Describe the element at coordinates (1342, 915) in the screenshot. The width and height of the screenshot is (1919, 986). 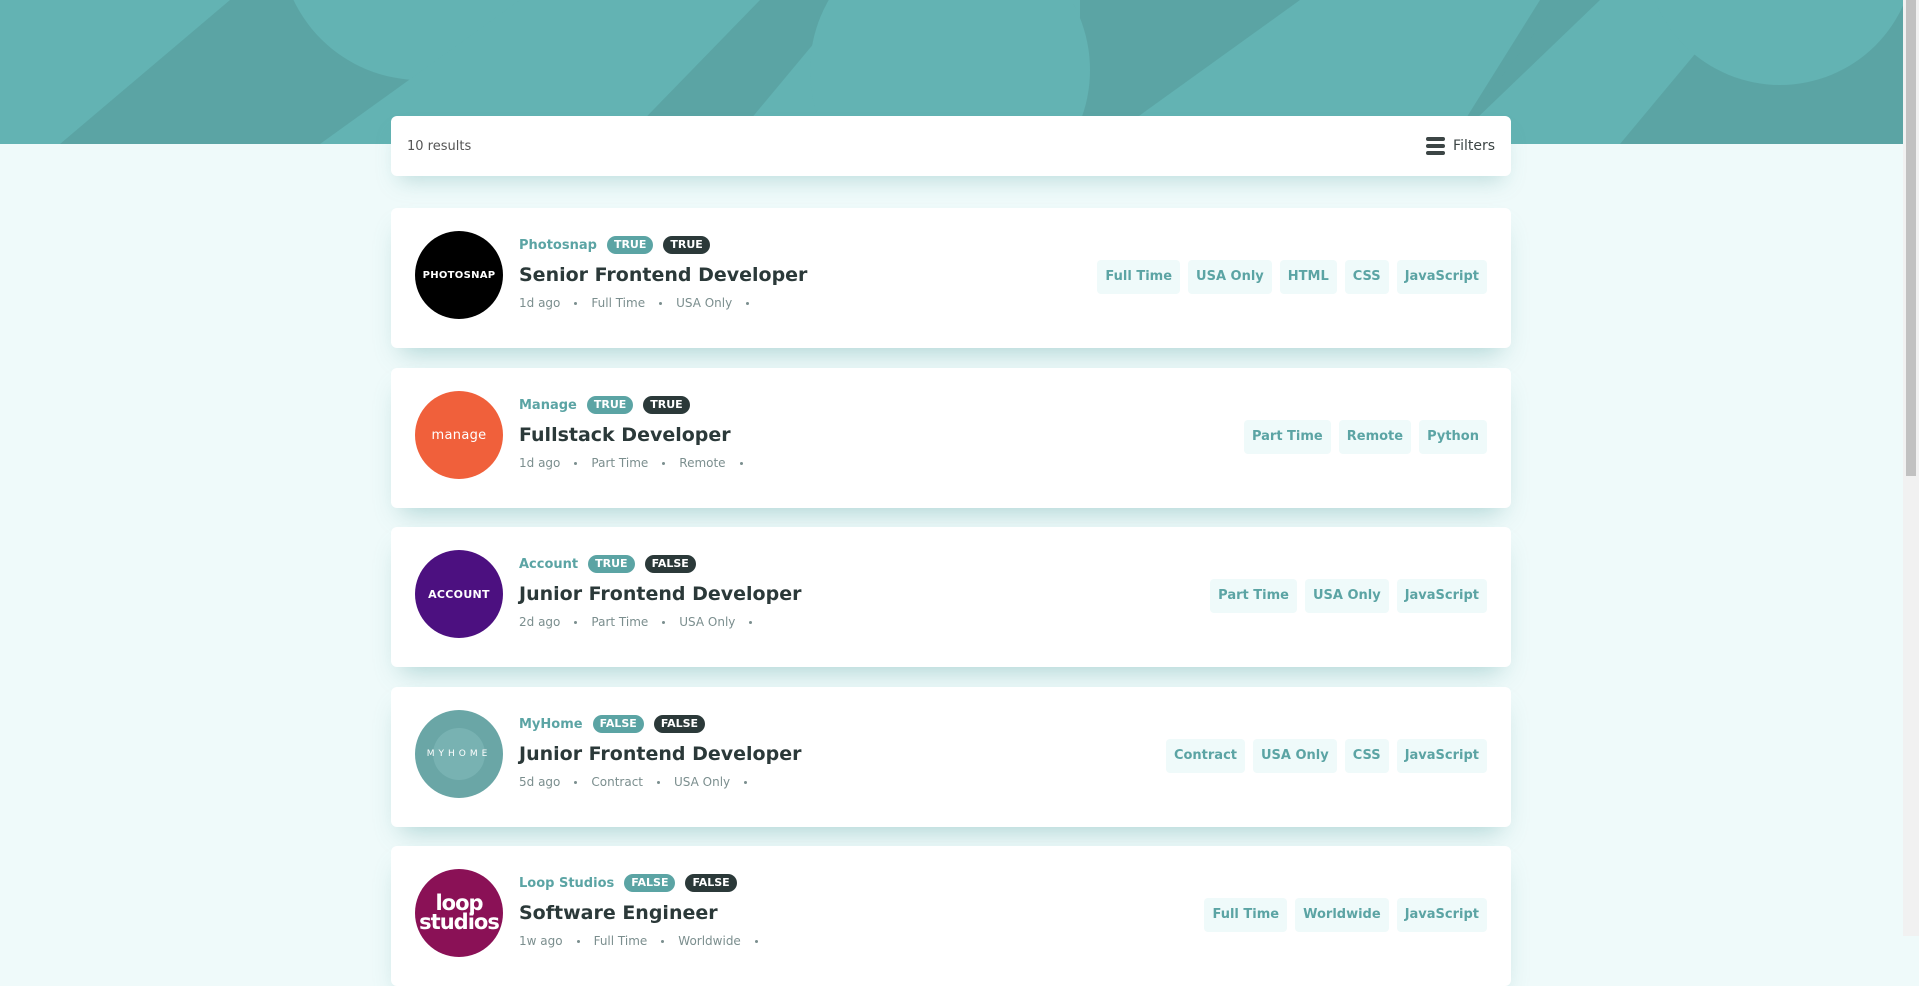
I see `tag-button: Worldwide` at that location.